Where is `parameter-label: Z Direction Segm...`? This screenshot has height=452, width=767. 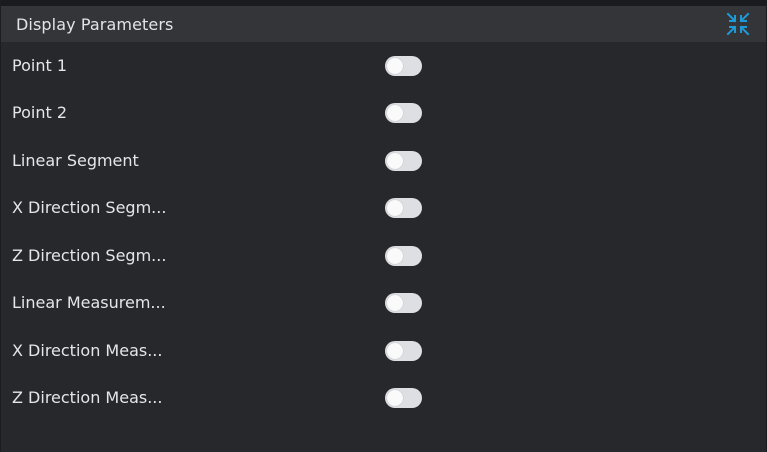 parameter-label: Z Direction Segm... is located at coordinates (89, 255).